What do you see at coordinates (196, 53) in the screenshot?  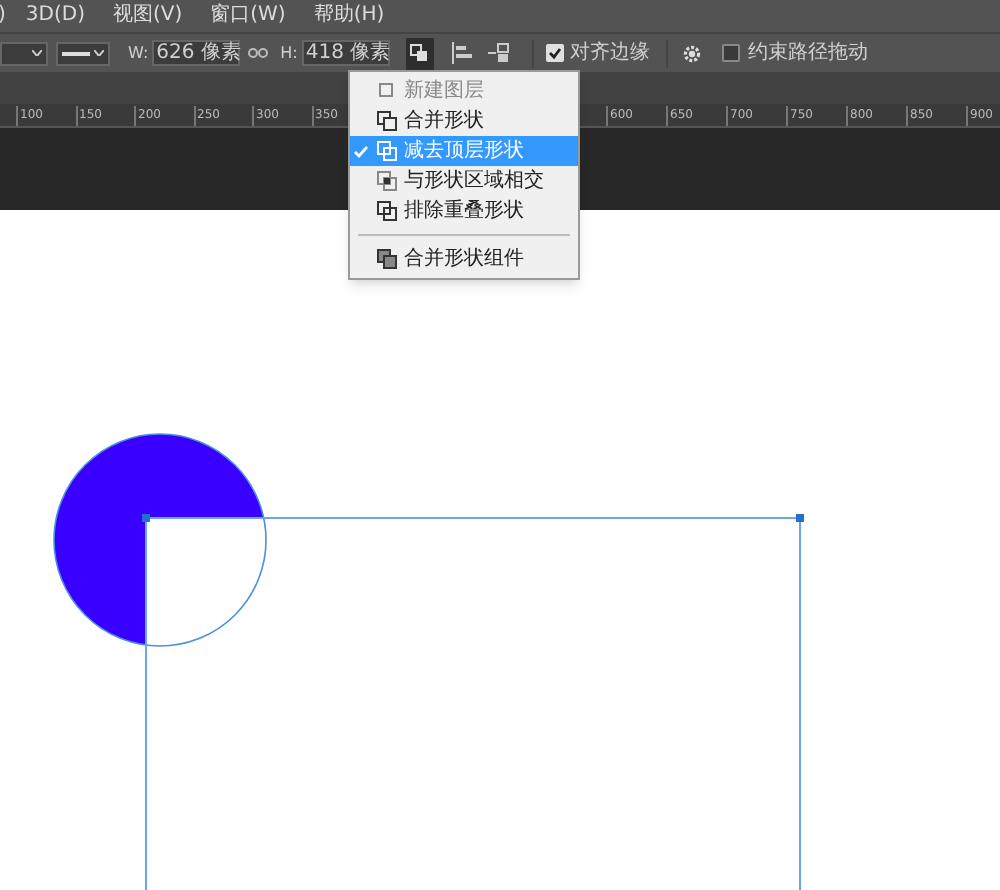 I see `width-field: 626 像素` at bounding box center [196, 53].